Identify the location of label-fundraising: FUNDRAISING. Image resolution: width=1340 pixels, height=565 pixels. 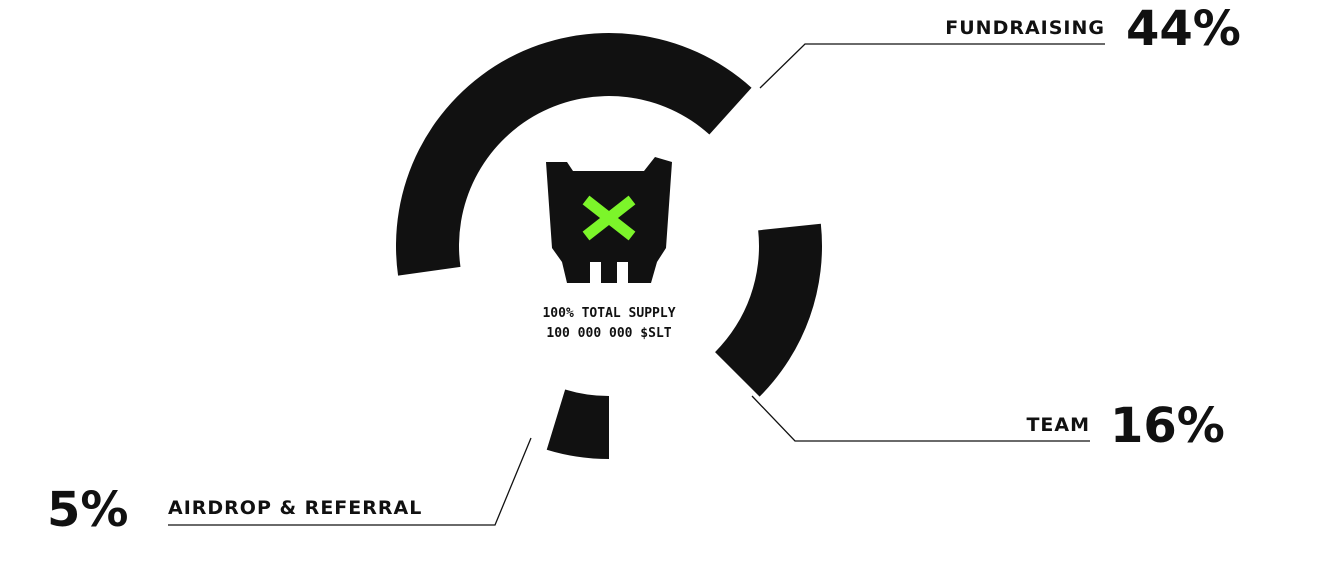
(1025, 28).